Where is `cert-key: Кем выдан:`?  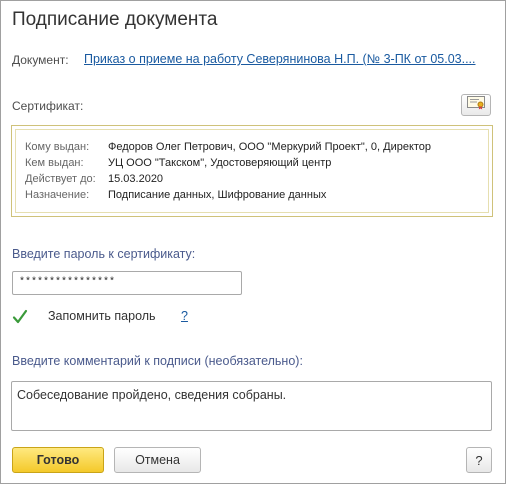 cert-key: Кем выдан: is located at coordinates (54, 163).